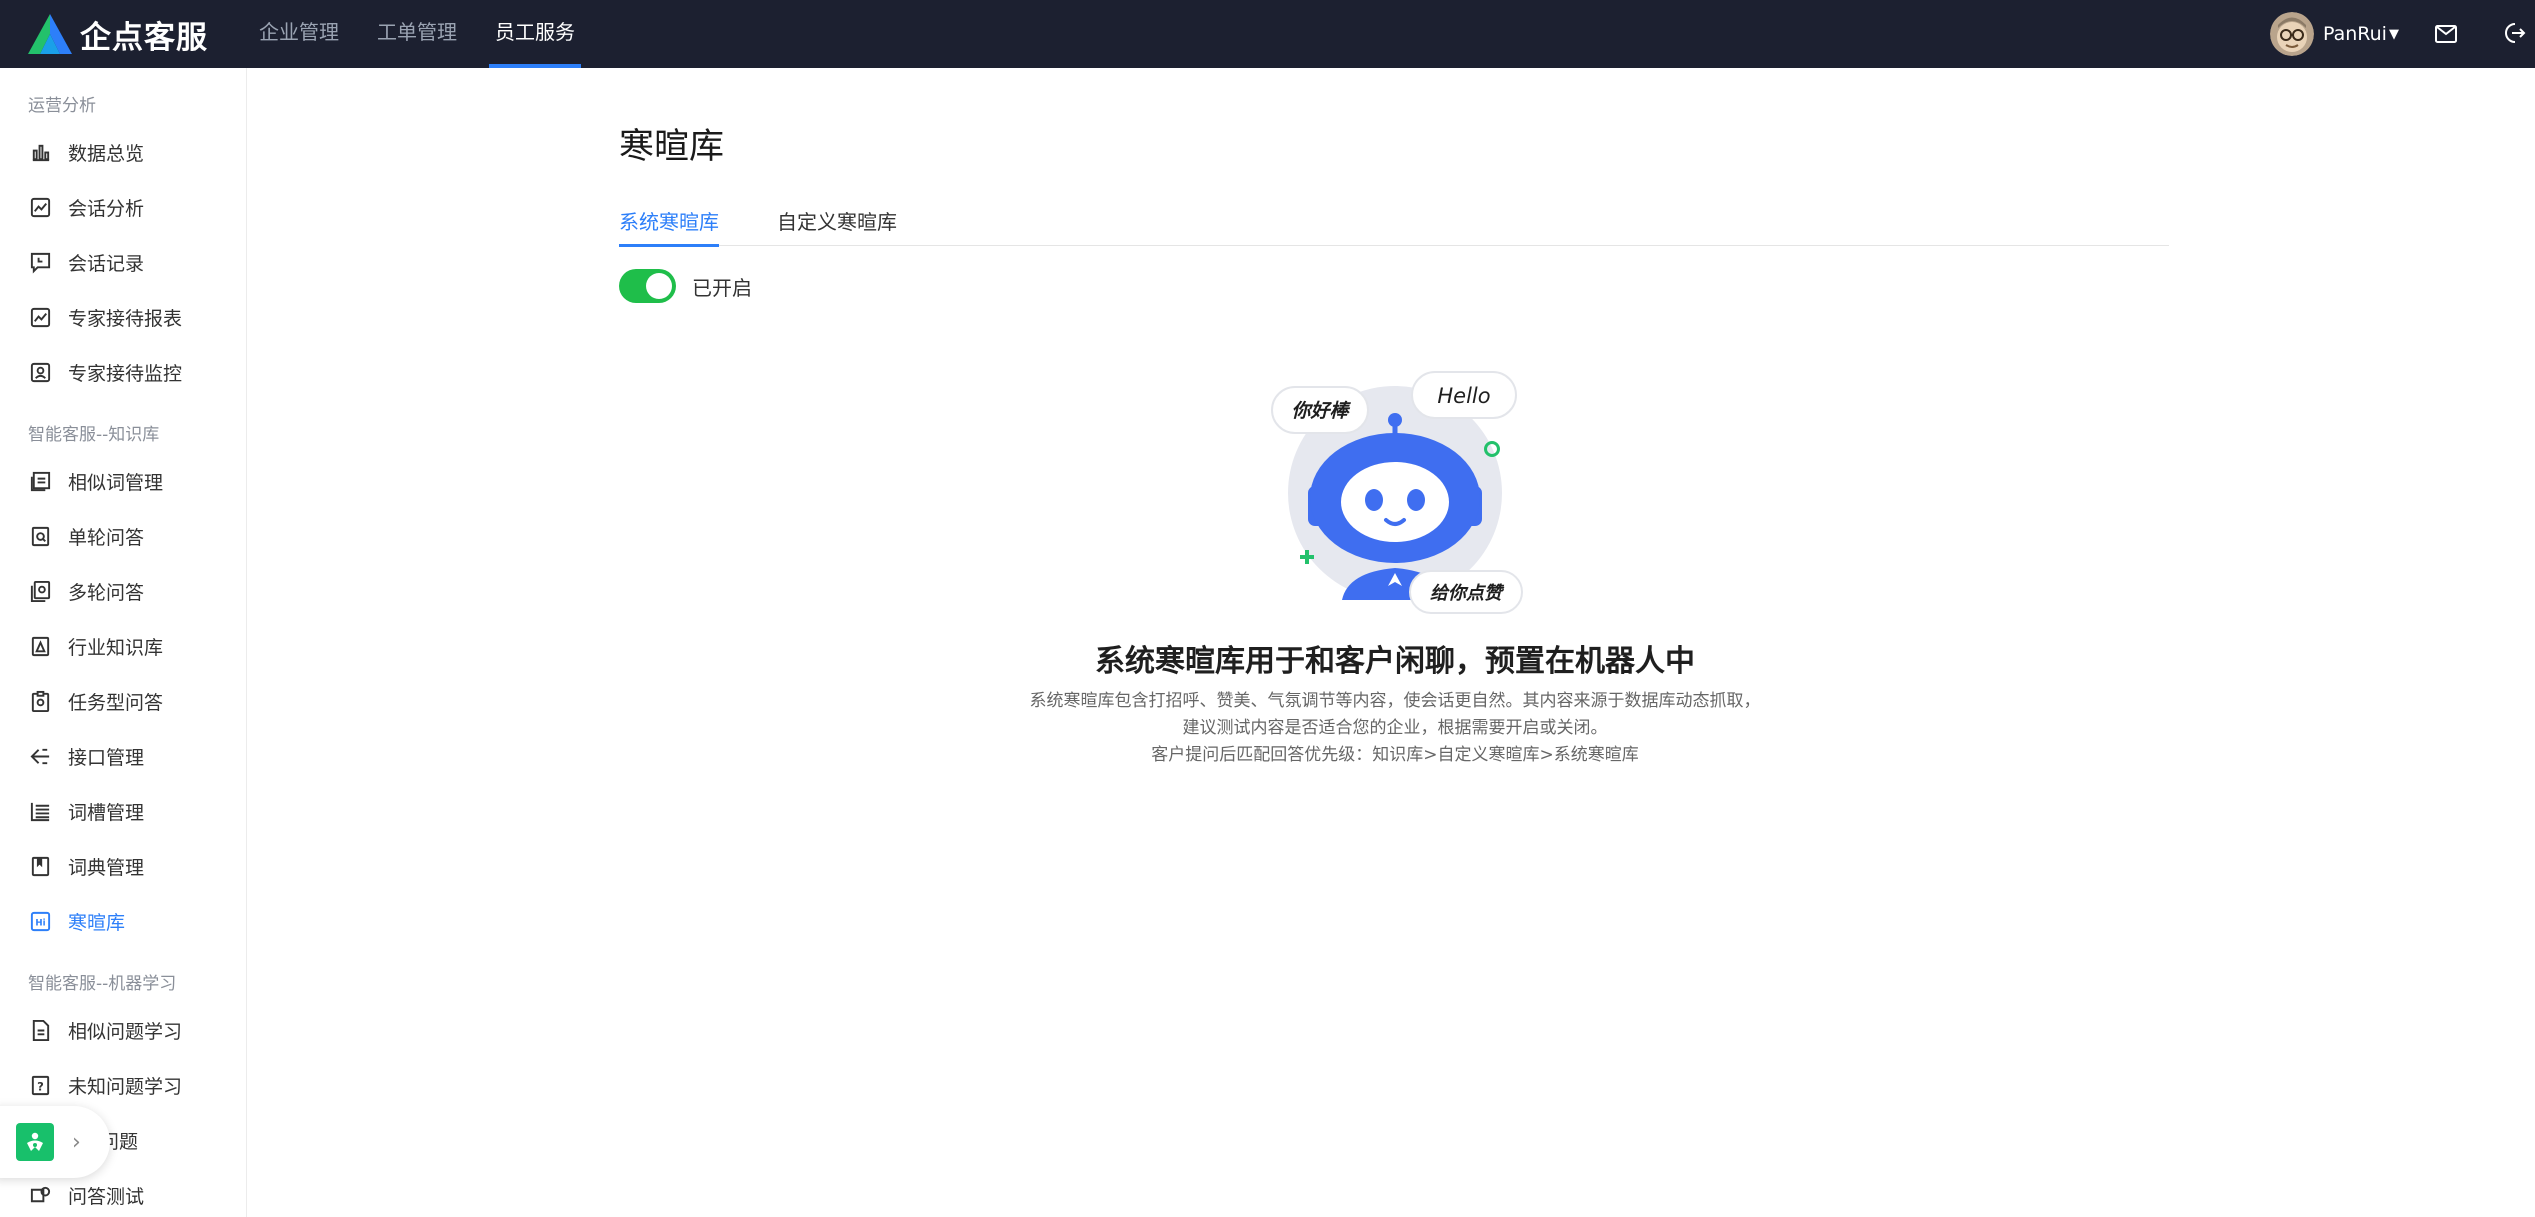 The image size is (2535, 1217). I want to click on sidebar-group-knowledge-base: 智能客服--知识库, so click(94, 435).